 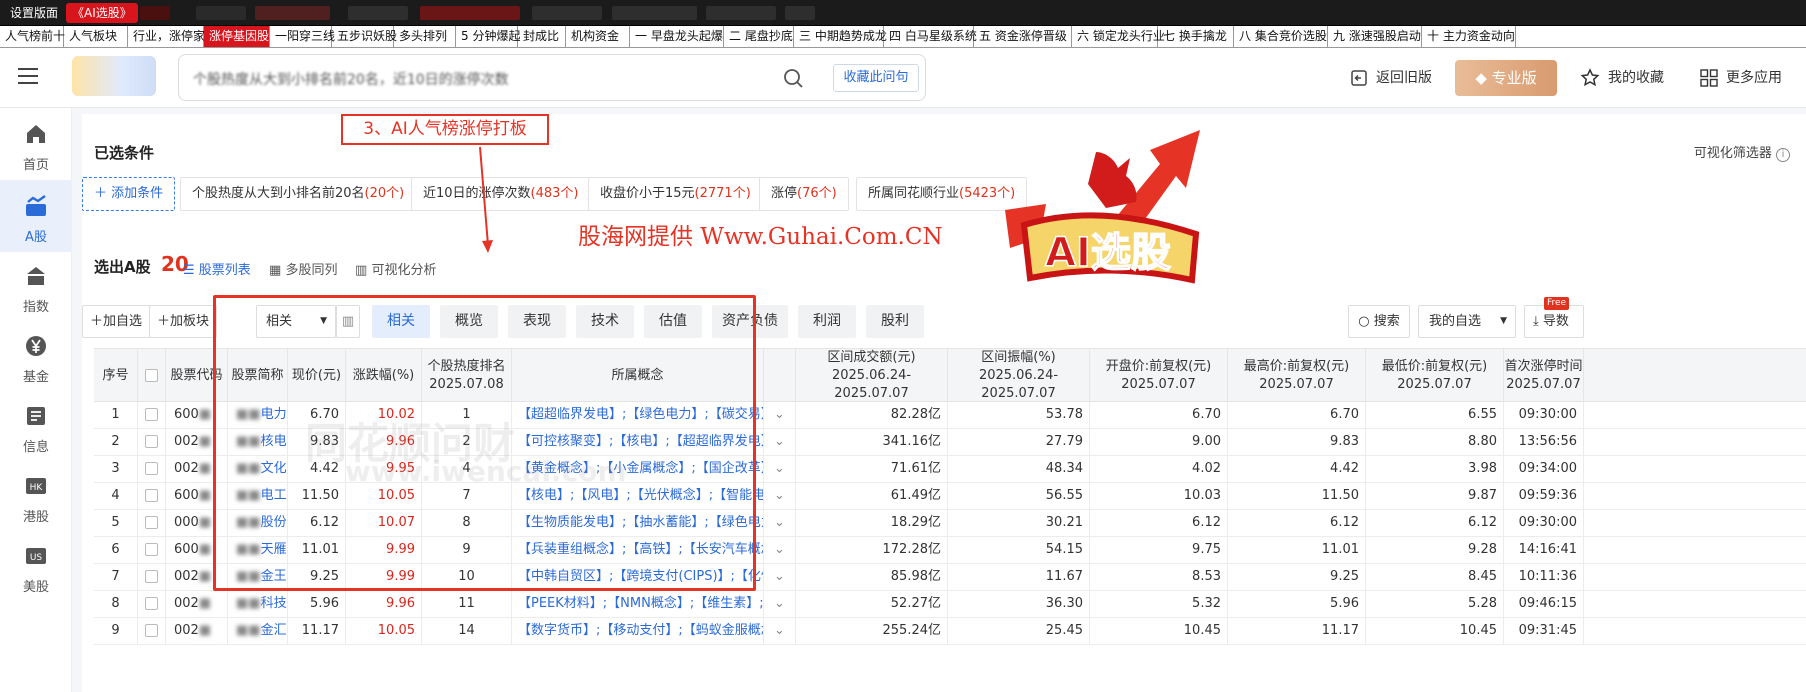 I want to click on column-header: 个股热度排名 2025.07.08, so click(x=467, y=375).